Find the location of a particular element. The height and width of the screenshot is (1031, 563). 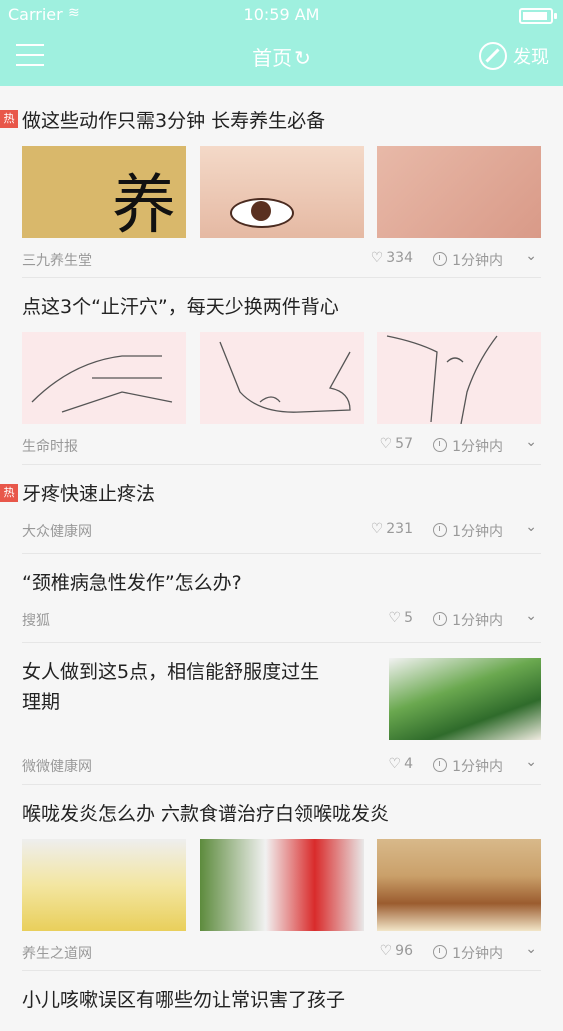

source-label: 微微健康网 is located at coordinates (57, 767).